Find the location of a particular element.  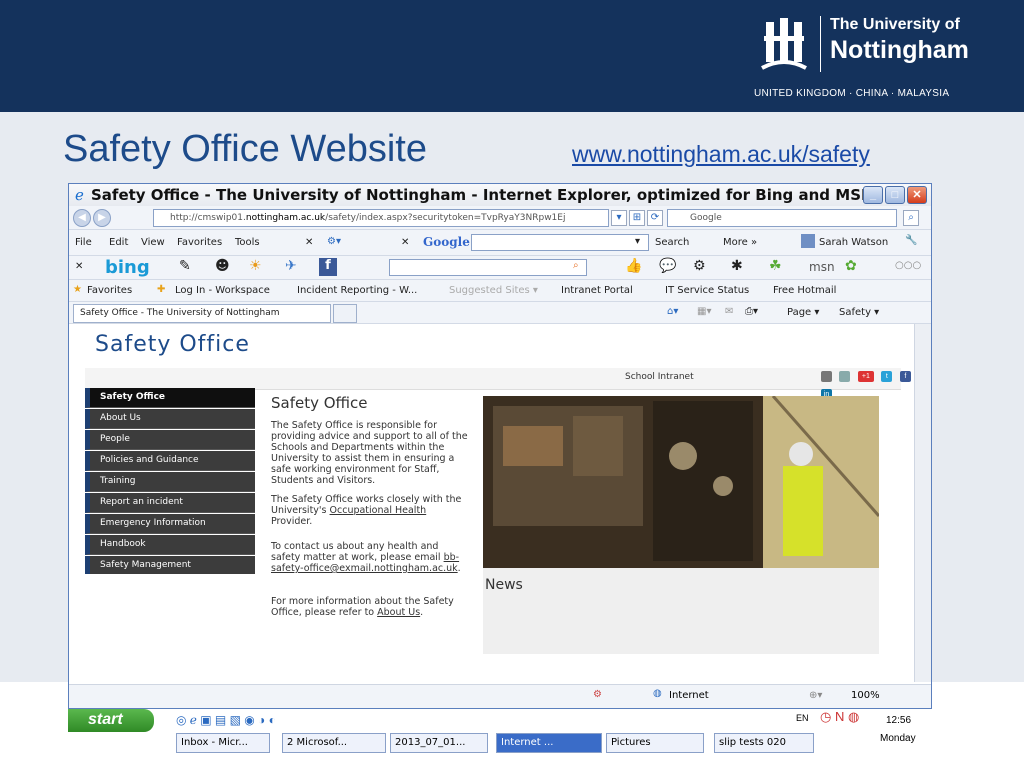

nav-safety-management: Safety Management is located at coordinates (170, 566).